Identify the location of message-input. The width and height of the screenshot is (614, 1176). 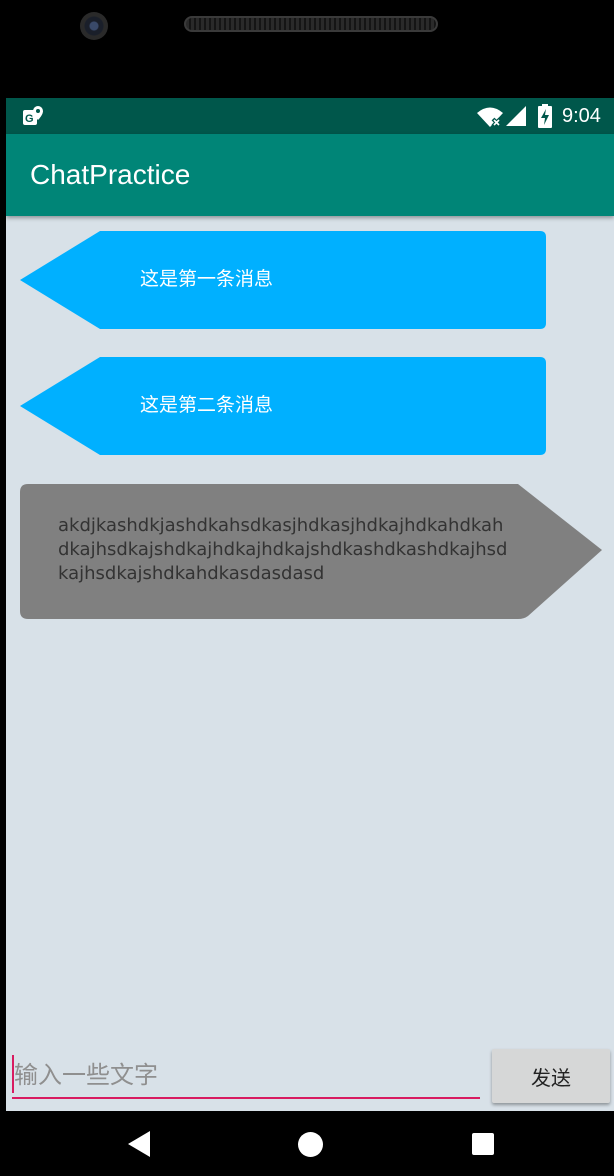
(246, 1076).